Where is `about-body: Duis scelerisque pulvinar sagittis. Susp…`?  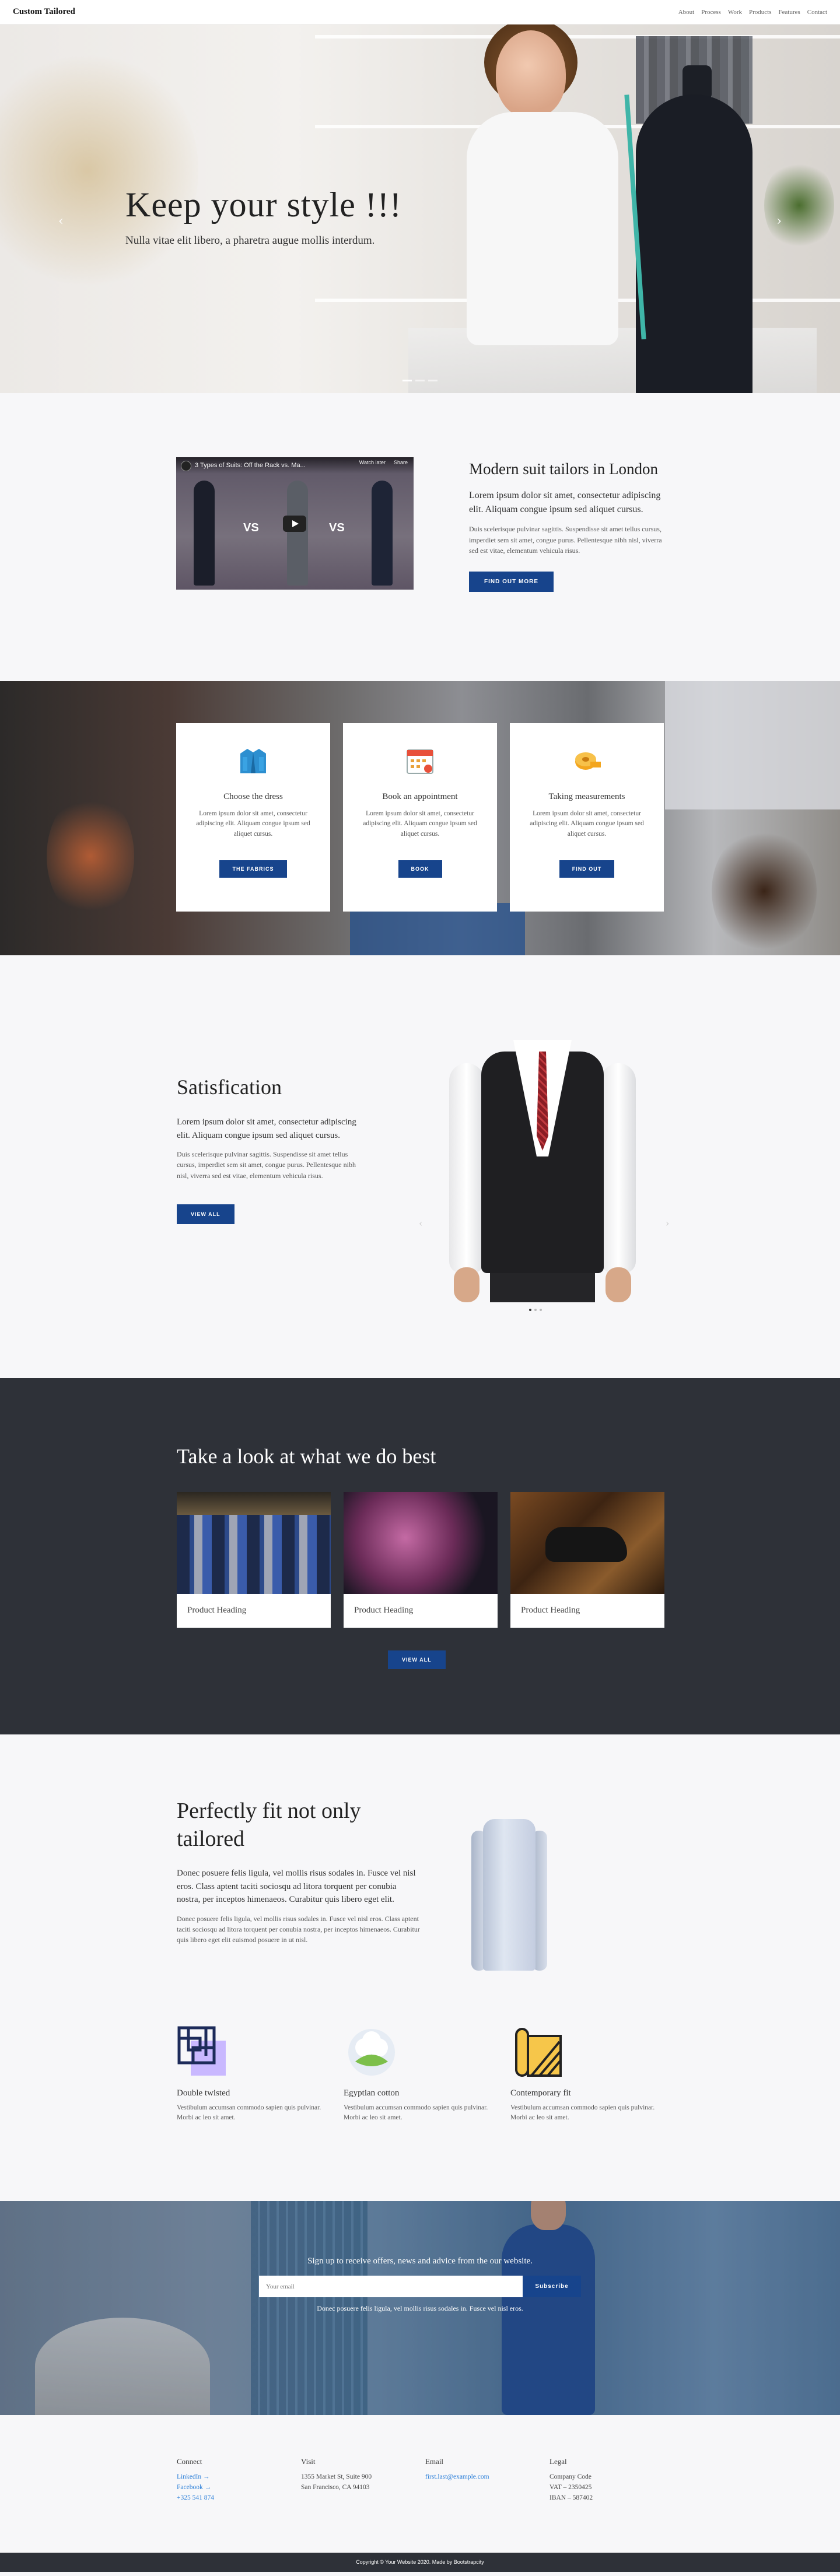
about-body: Duis scelerisque pulvinar sagittis. Susp… is located at coordinates (565, 540).